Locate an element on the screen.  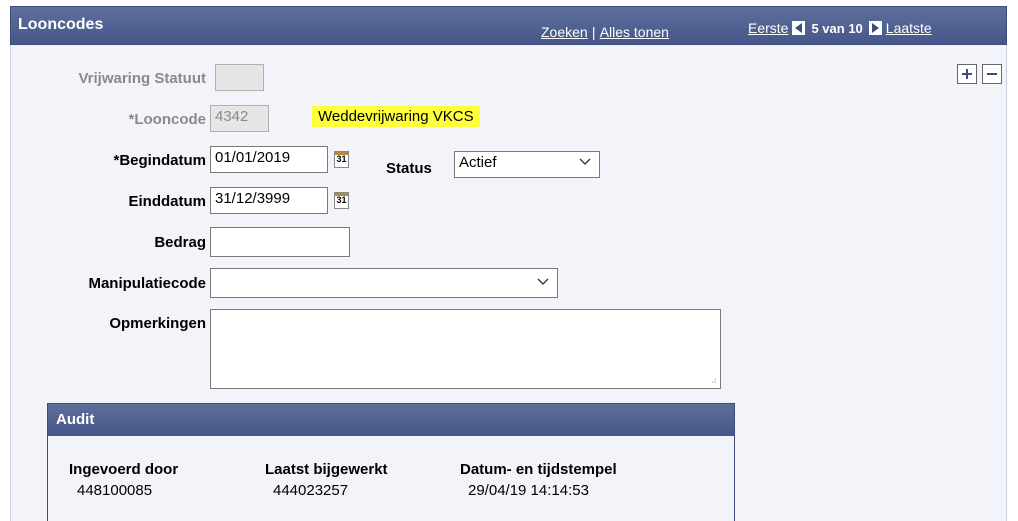
status-value: Actief is located at coordinates (478, 162).